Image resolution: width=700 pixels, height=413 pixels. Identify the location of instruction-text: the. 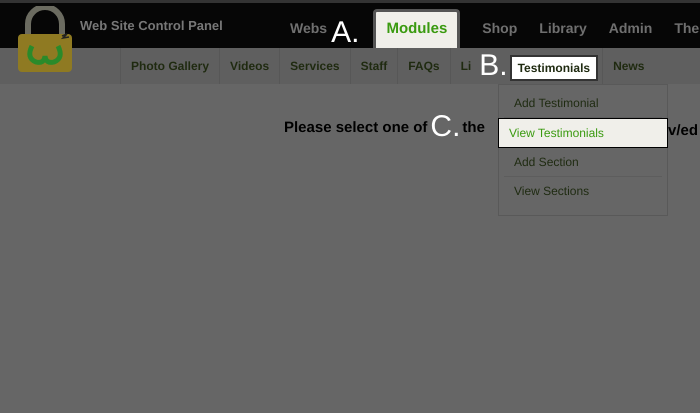
(473, 127).